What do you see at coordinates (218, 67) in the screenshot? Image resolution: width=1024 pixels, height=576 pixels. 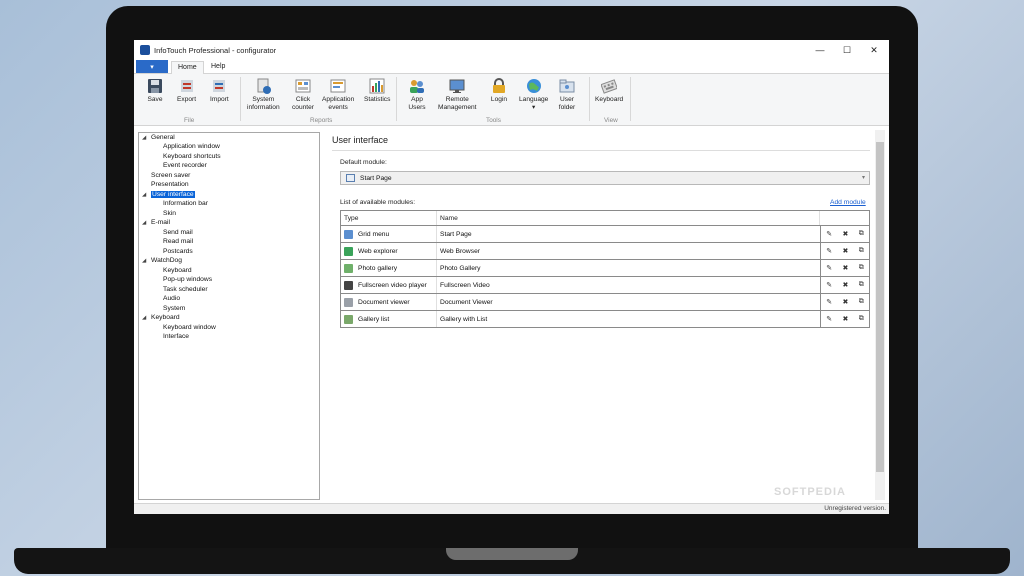 I see `tab-help: Help` at bounding box center [218, 67].